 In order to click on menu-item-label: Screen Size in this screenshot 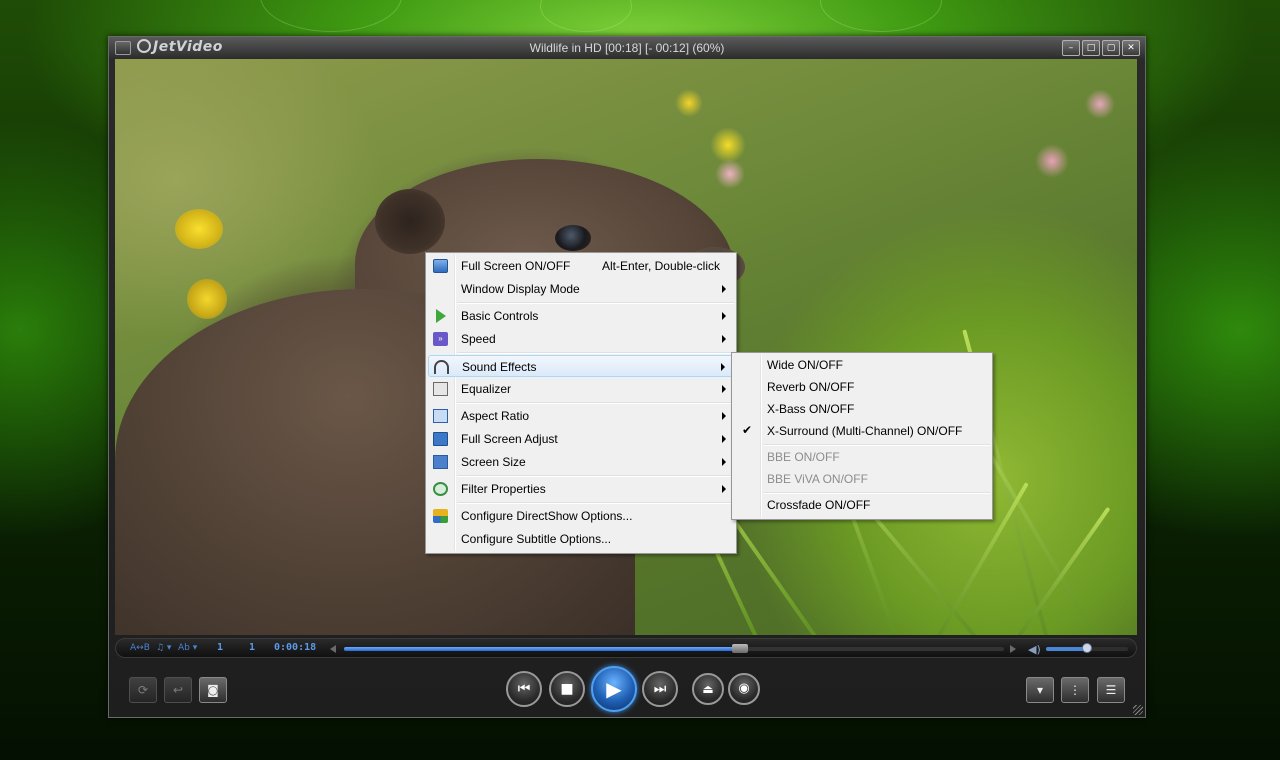, I will do `click(493, 462)`.